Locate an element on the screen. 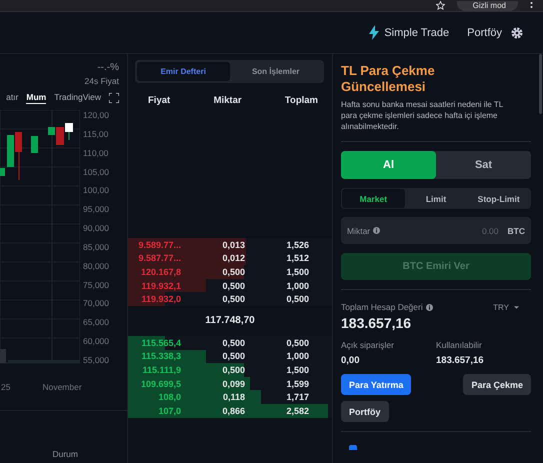 Image resolution: width=543 pixels, height=463 pixels. axis-label: November is located at coordinates (62, 387).